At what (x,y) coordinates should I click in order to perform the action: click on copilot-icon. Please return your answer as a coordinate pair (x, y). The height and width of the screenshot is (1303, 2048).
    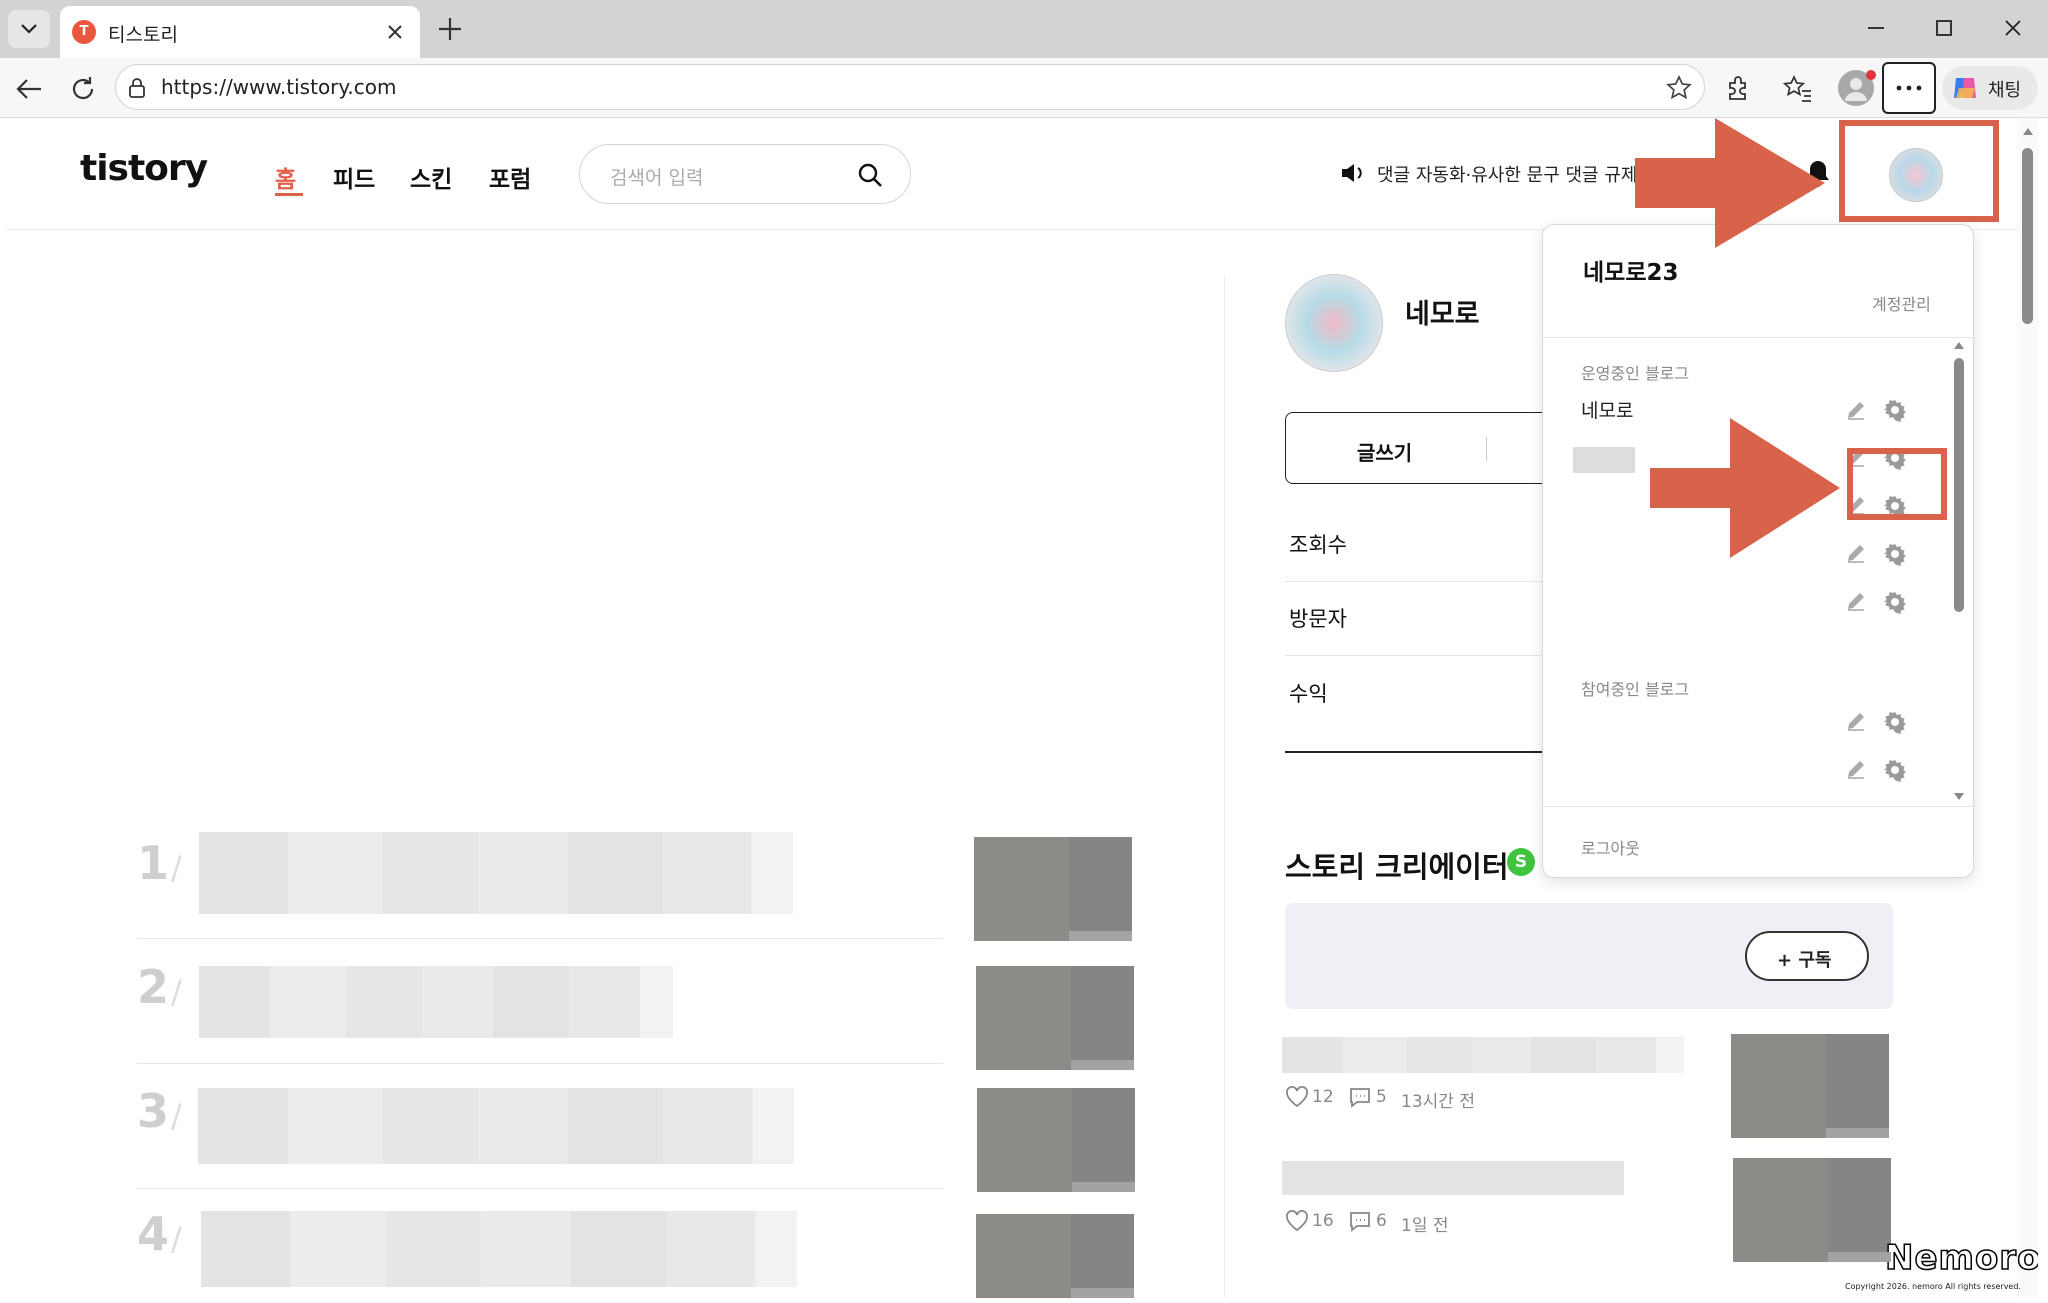
    Looking at the image, I should click on (1965, 88).